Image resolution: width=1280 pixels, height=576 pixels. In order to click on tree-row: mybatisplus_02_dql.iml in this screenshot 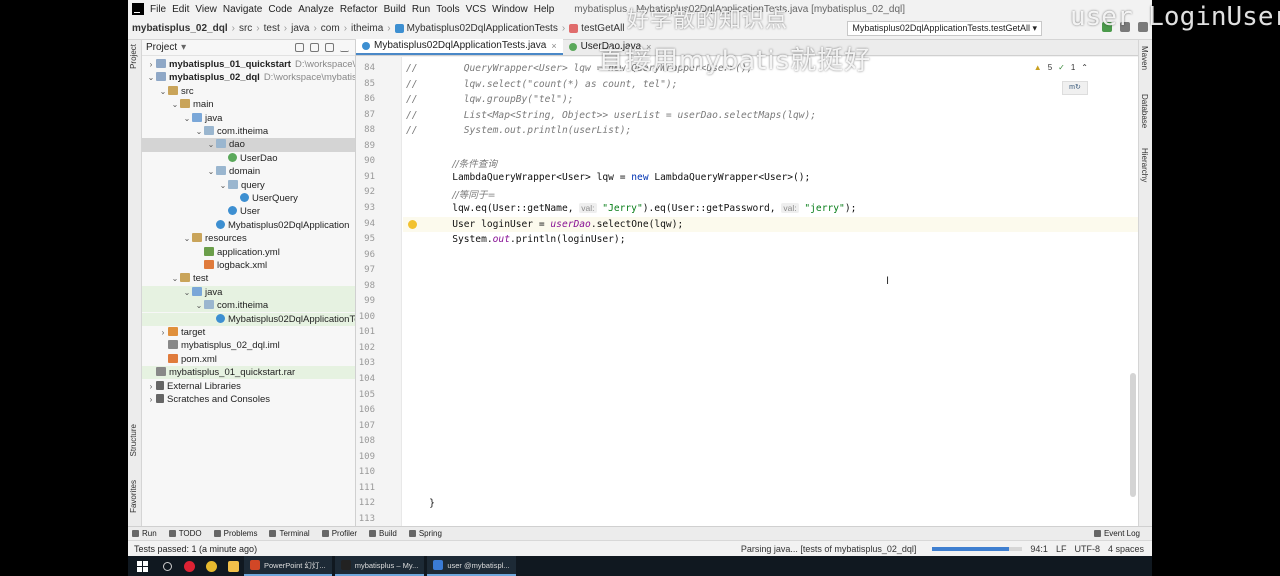, I will do `click(248, 345)`.